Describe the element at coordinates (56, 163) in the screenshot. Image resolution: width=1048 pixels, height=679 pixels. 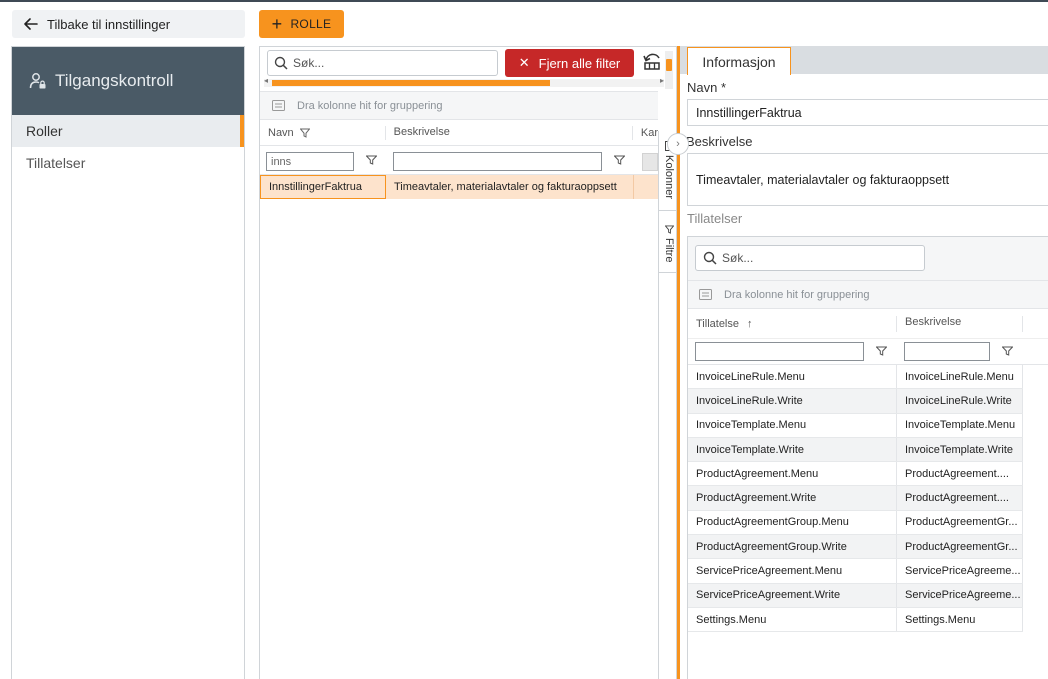
I see `sidebar-item-label: Tillatelser` at that location.